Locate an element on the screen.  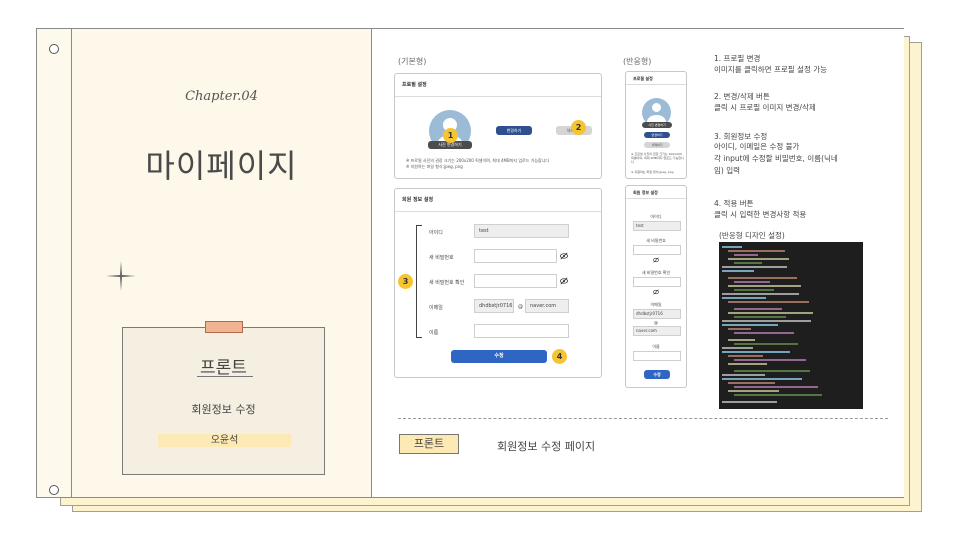
page-title: 마이페이지 is located at coordinates (221, 166).